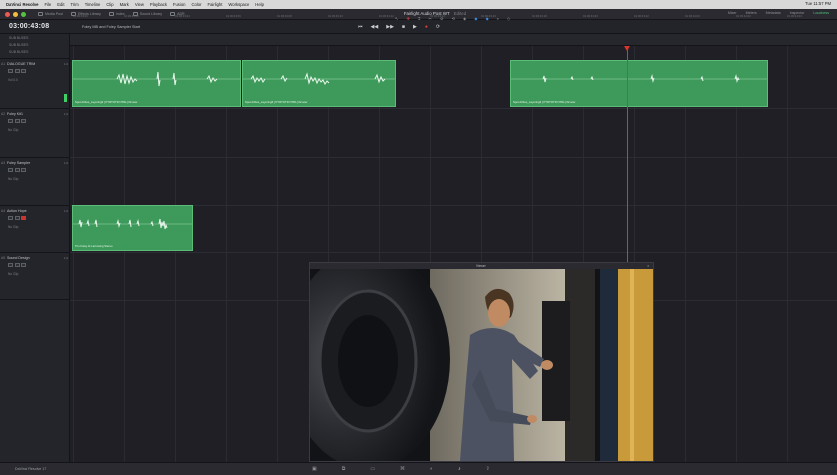 Image resolution: width=837 pixels, height=475 pixels. Describe the element at coordinates (464, 18) in the screenshot. I see `flag-icon: ◈` at that location.